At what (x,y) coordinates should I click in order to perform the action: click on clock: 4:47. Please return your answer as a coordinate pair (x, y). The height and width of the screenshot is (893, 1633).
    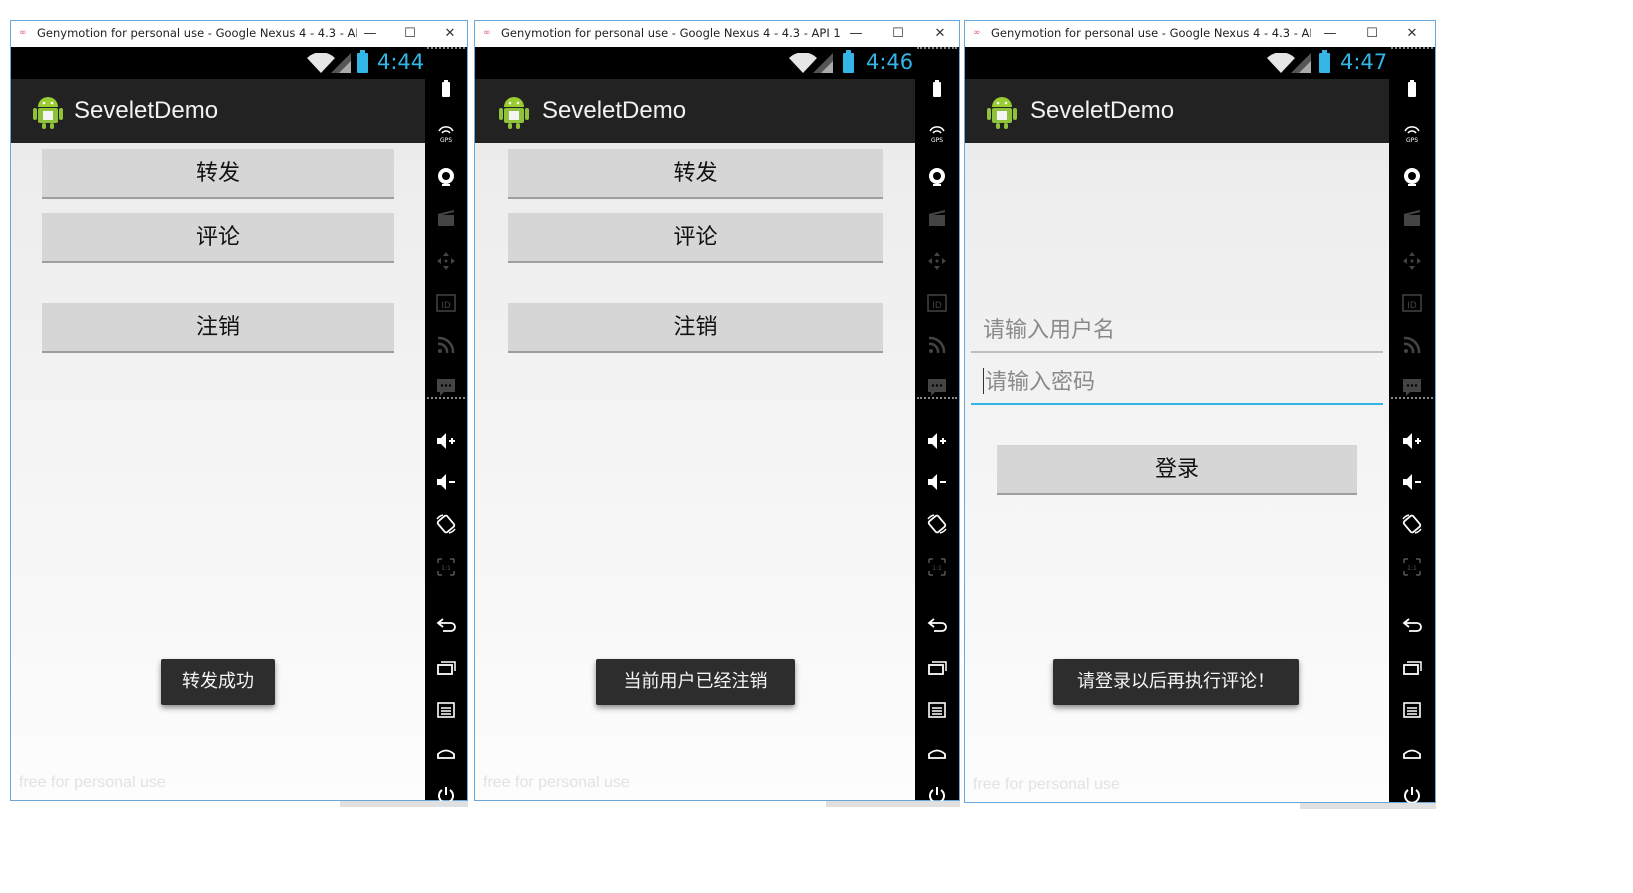
    Looking at the image, I should click on (1364, 62).